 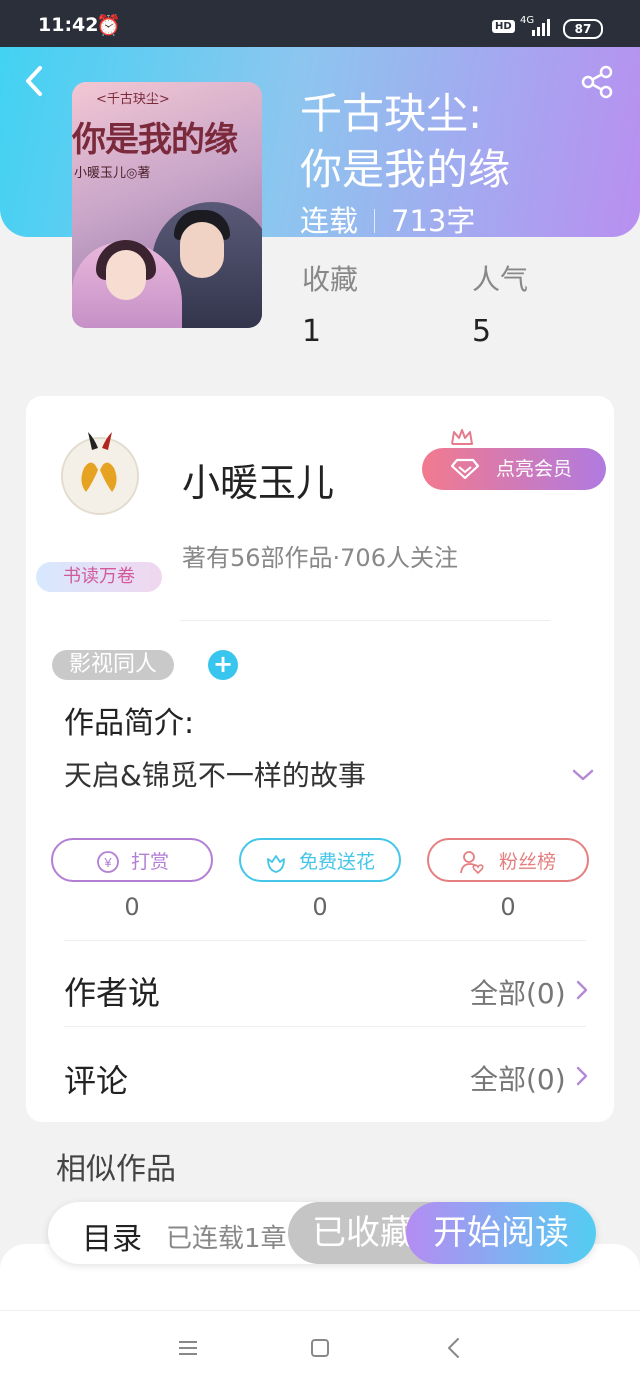 What do you see at coordinates (503, 26) in the screenshot?
I see `hd-indicator: HD` at bounding box center [503, 26].